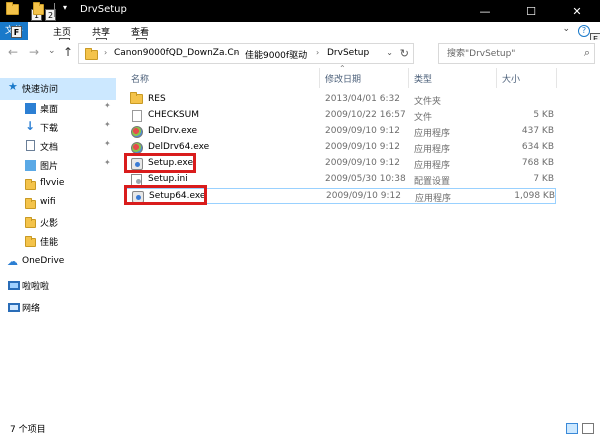  Describe the element at coordinates (343, 79) in the screenshot. I see `column-header-date: 修改日期` at that location.